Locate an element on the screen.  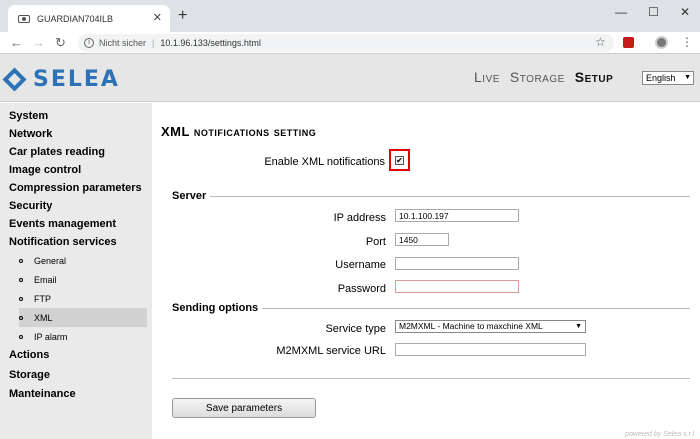
save-parameters-button: Save parameters is located at coordinates (244, 408).